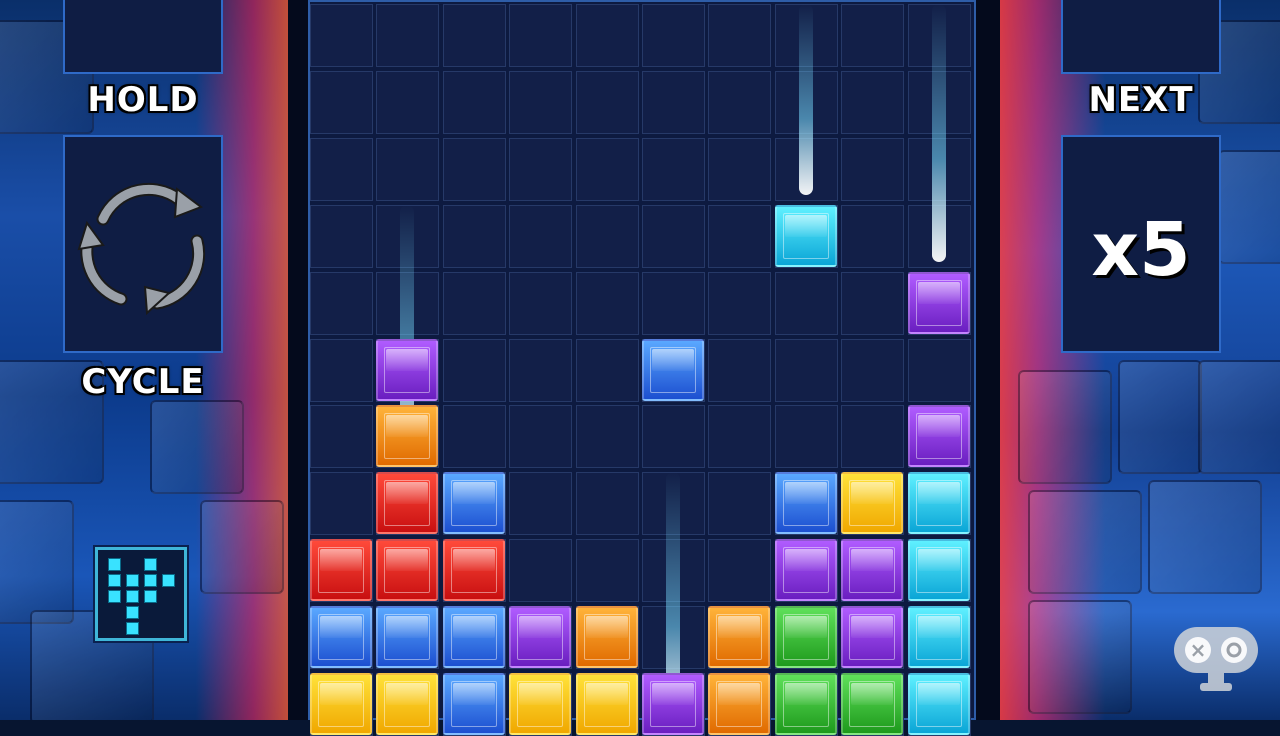  What do you see at coordinates (1141, 100) in the screenshot?
I see `next-label: NEXT` at bounding box center [1141, 100].